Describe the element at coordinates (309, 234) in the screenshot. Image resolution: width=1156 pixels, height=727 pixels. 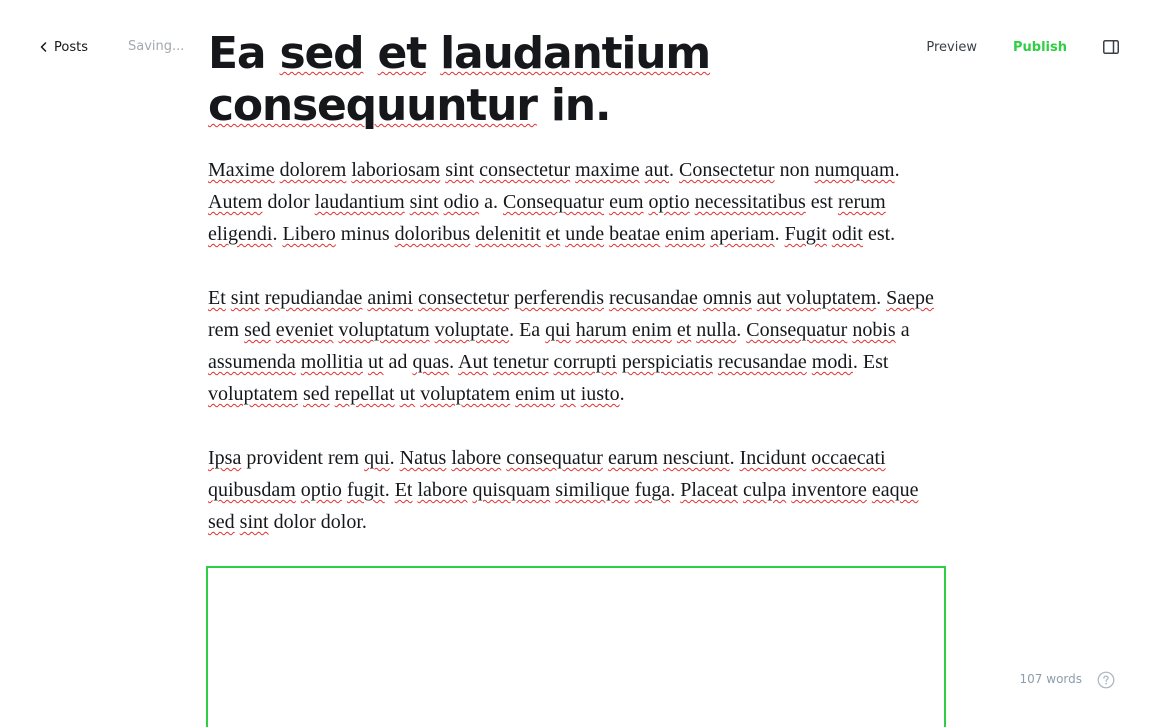
I see `body-word: Libero` at that location.